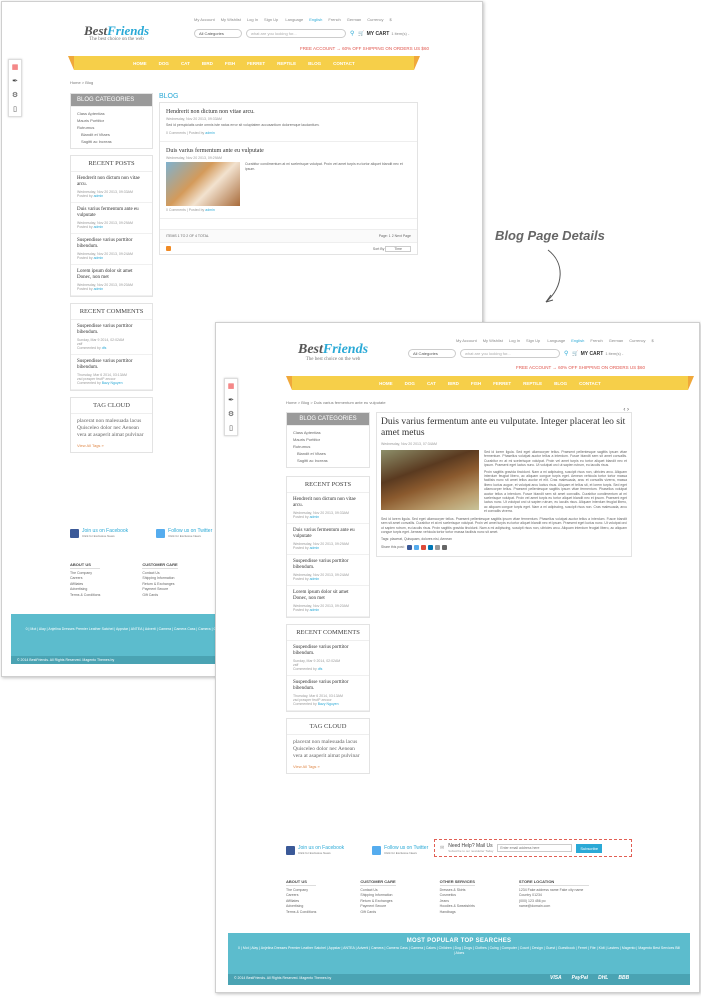 This screenshot has height=1002, width=701. What do you see at coordinates (328, 439) in the screenshot?
I see `category-item: Mauris Porttitor` at bounding box center [328, 439].